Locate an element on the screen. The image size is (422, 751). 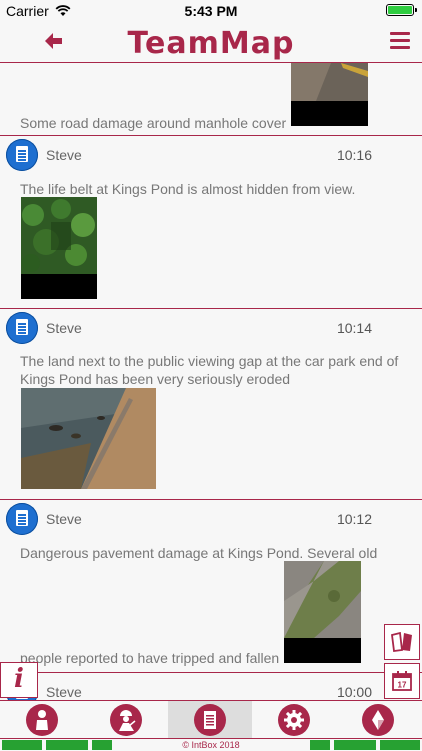
entry-time: 10:12 is located at coordinates (354, 519).